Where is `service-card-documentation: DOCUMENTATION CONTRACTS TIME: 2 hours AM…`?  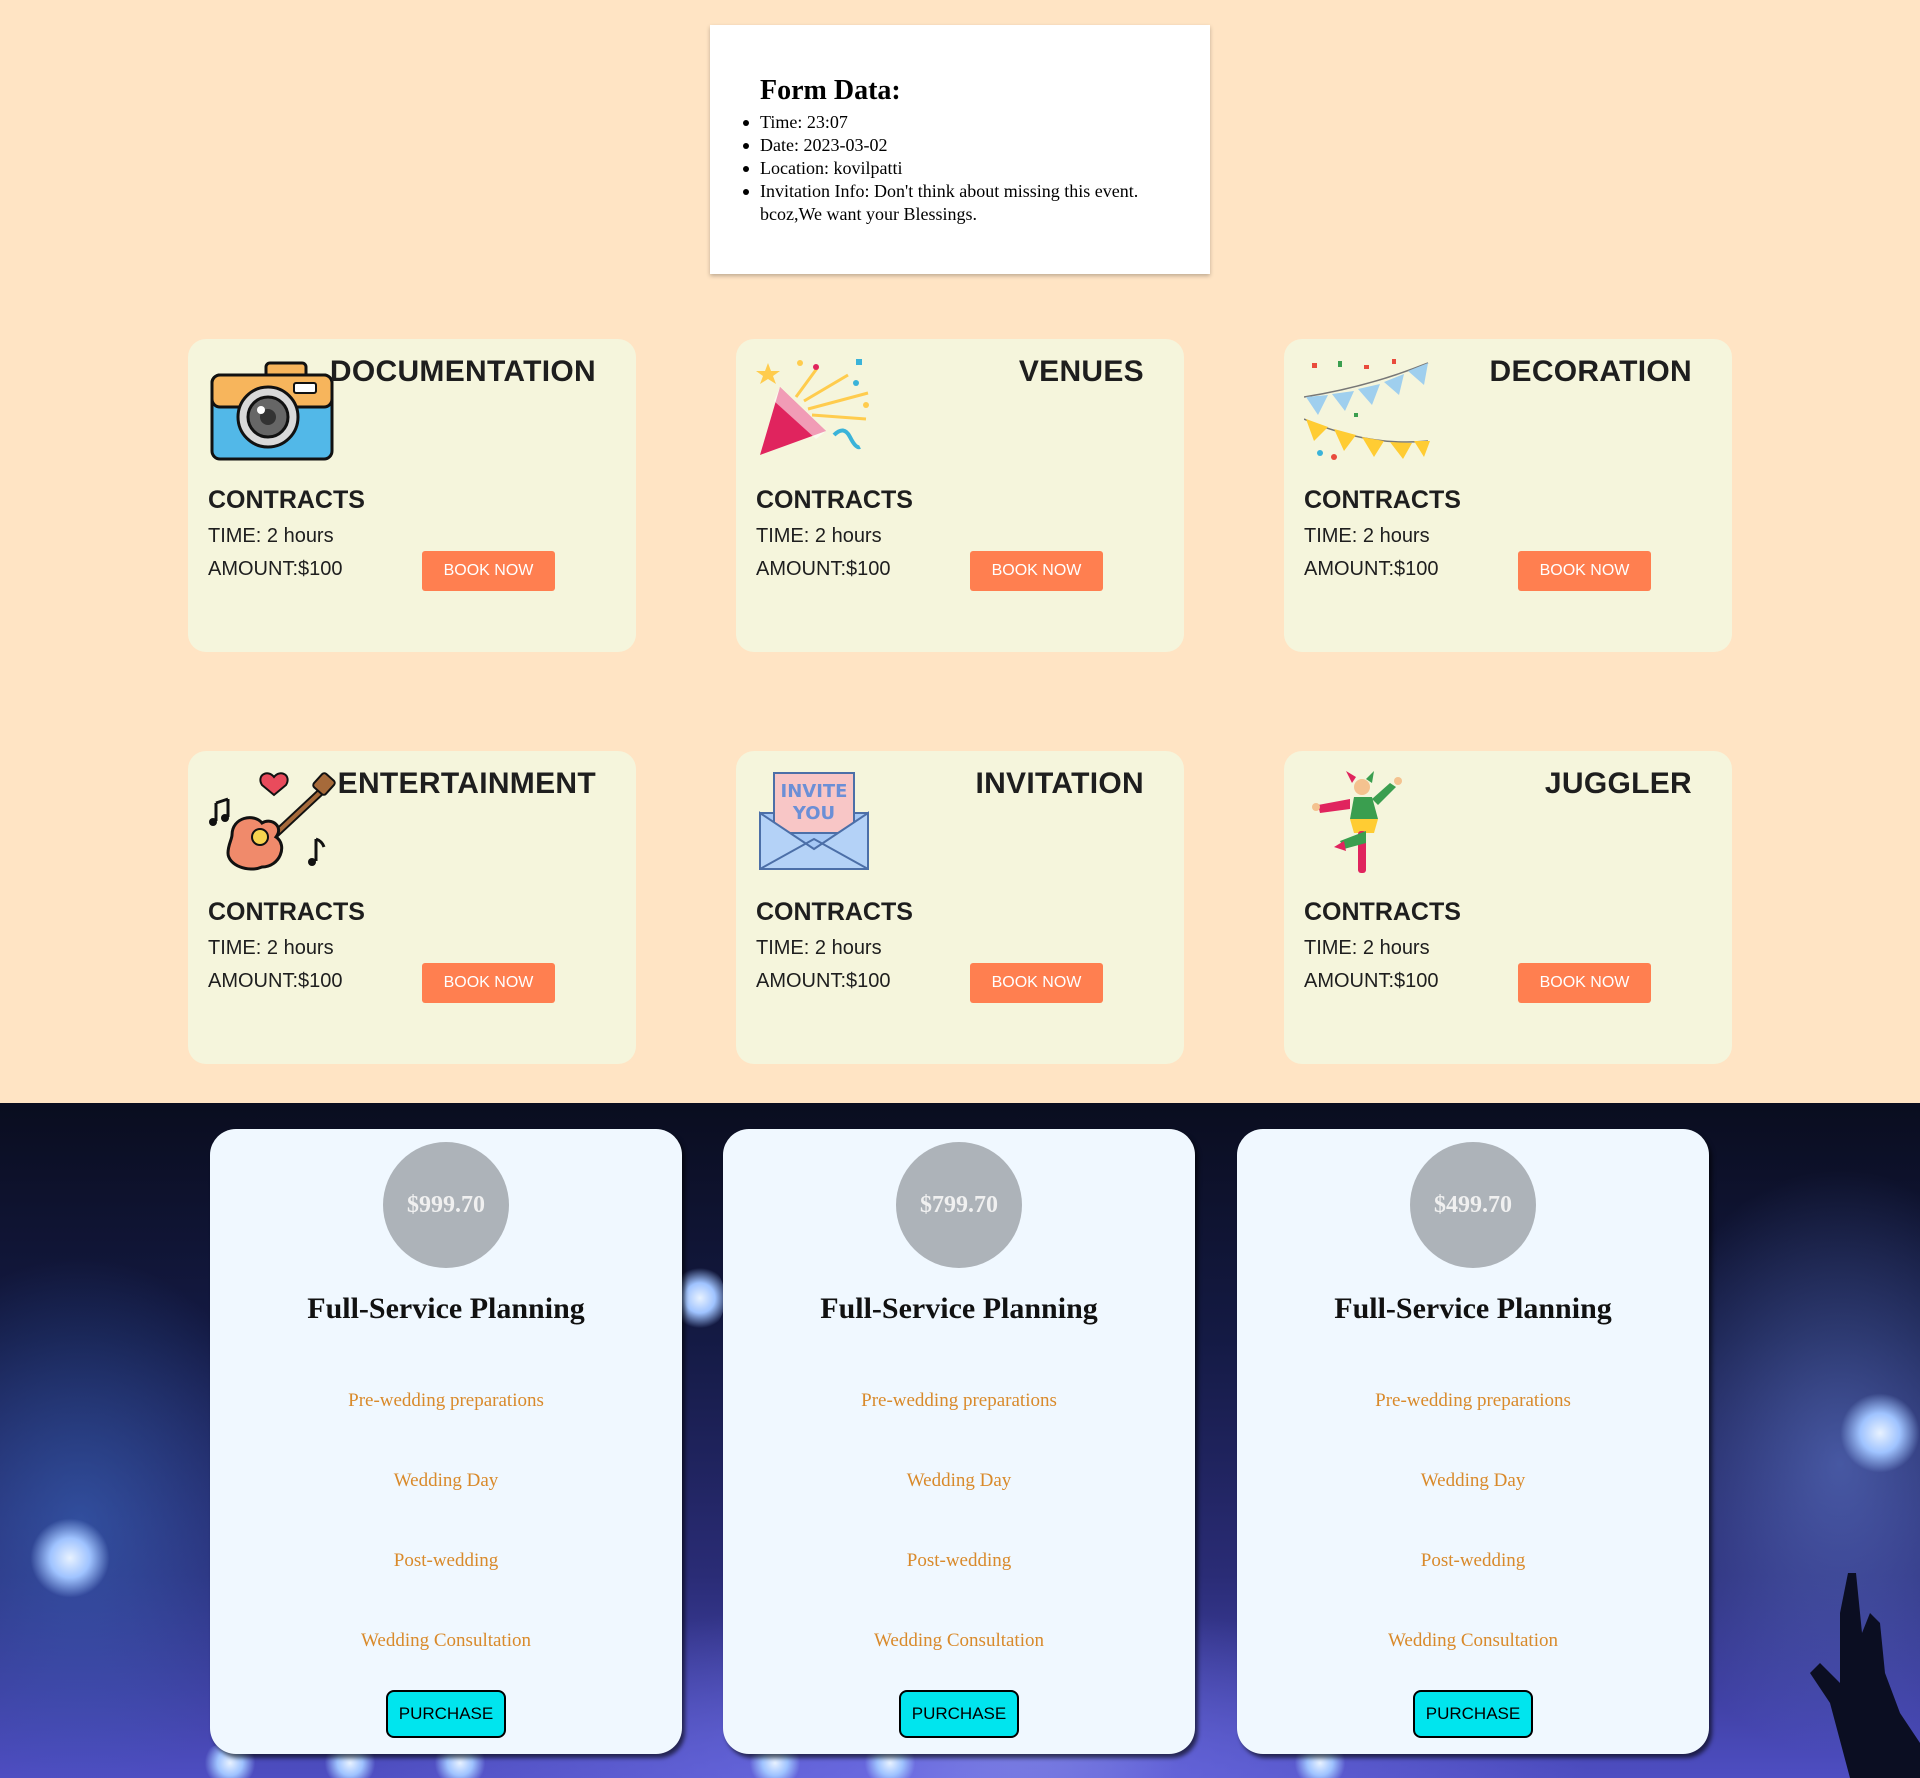
service-card-documentation: DOCUMENTATION CONTRACTS TIME: 2 hours AM… is located at coordinates (412, 495).